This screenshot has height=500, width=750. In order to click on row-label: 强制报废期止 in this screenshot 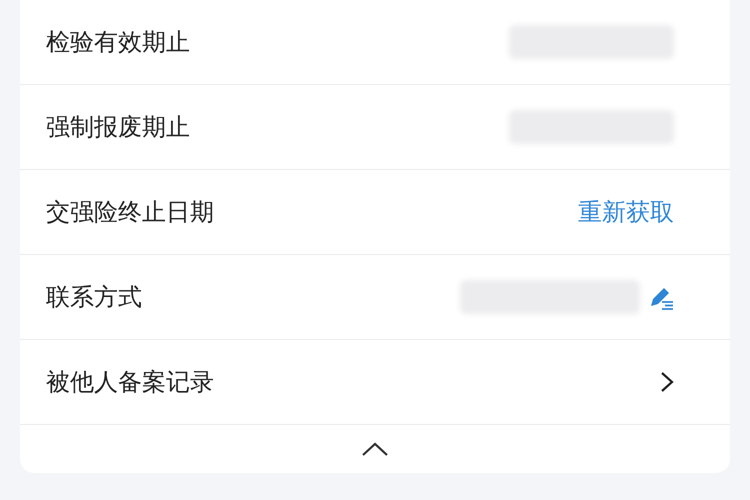, I will do `click(118, 127)`.